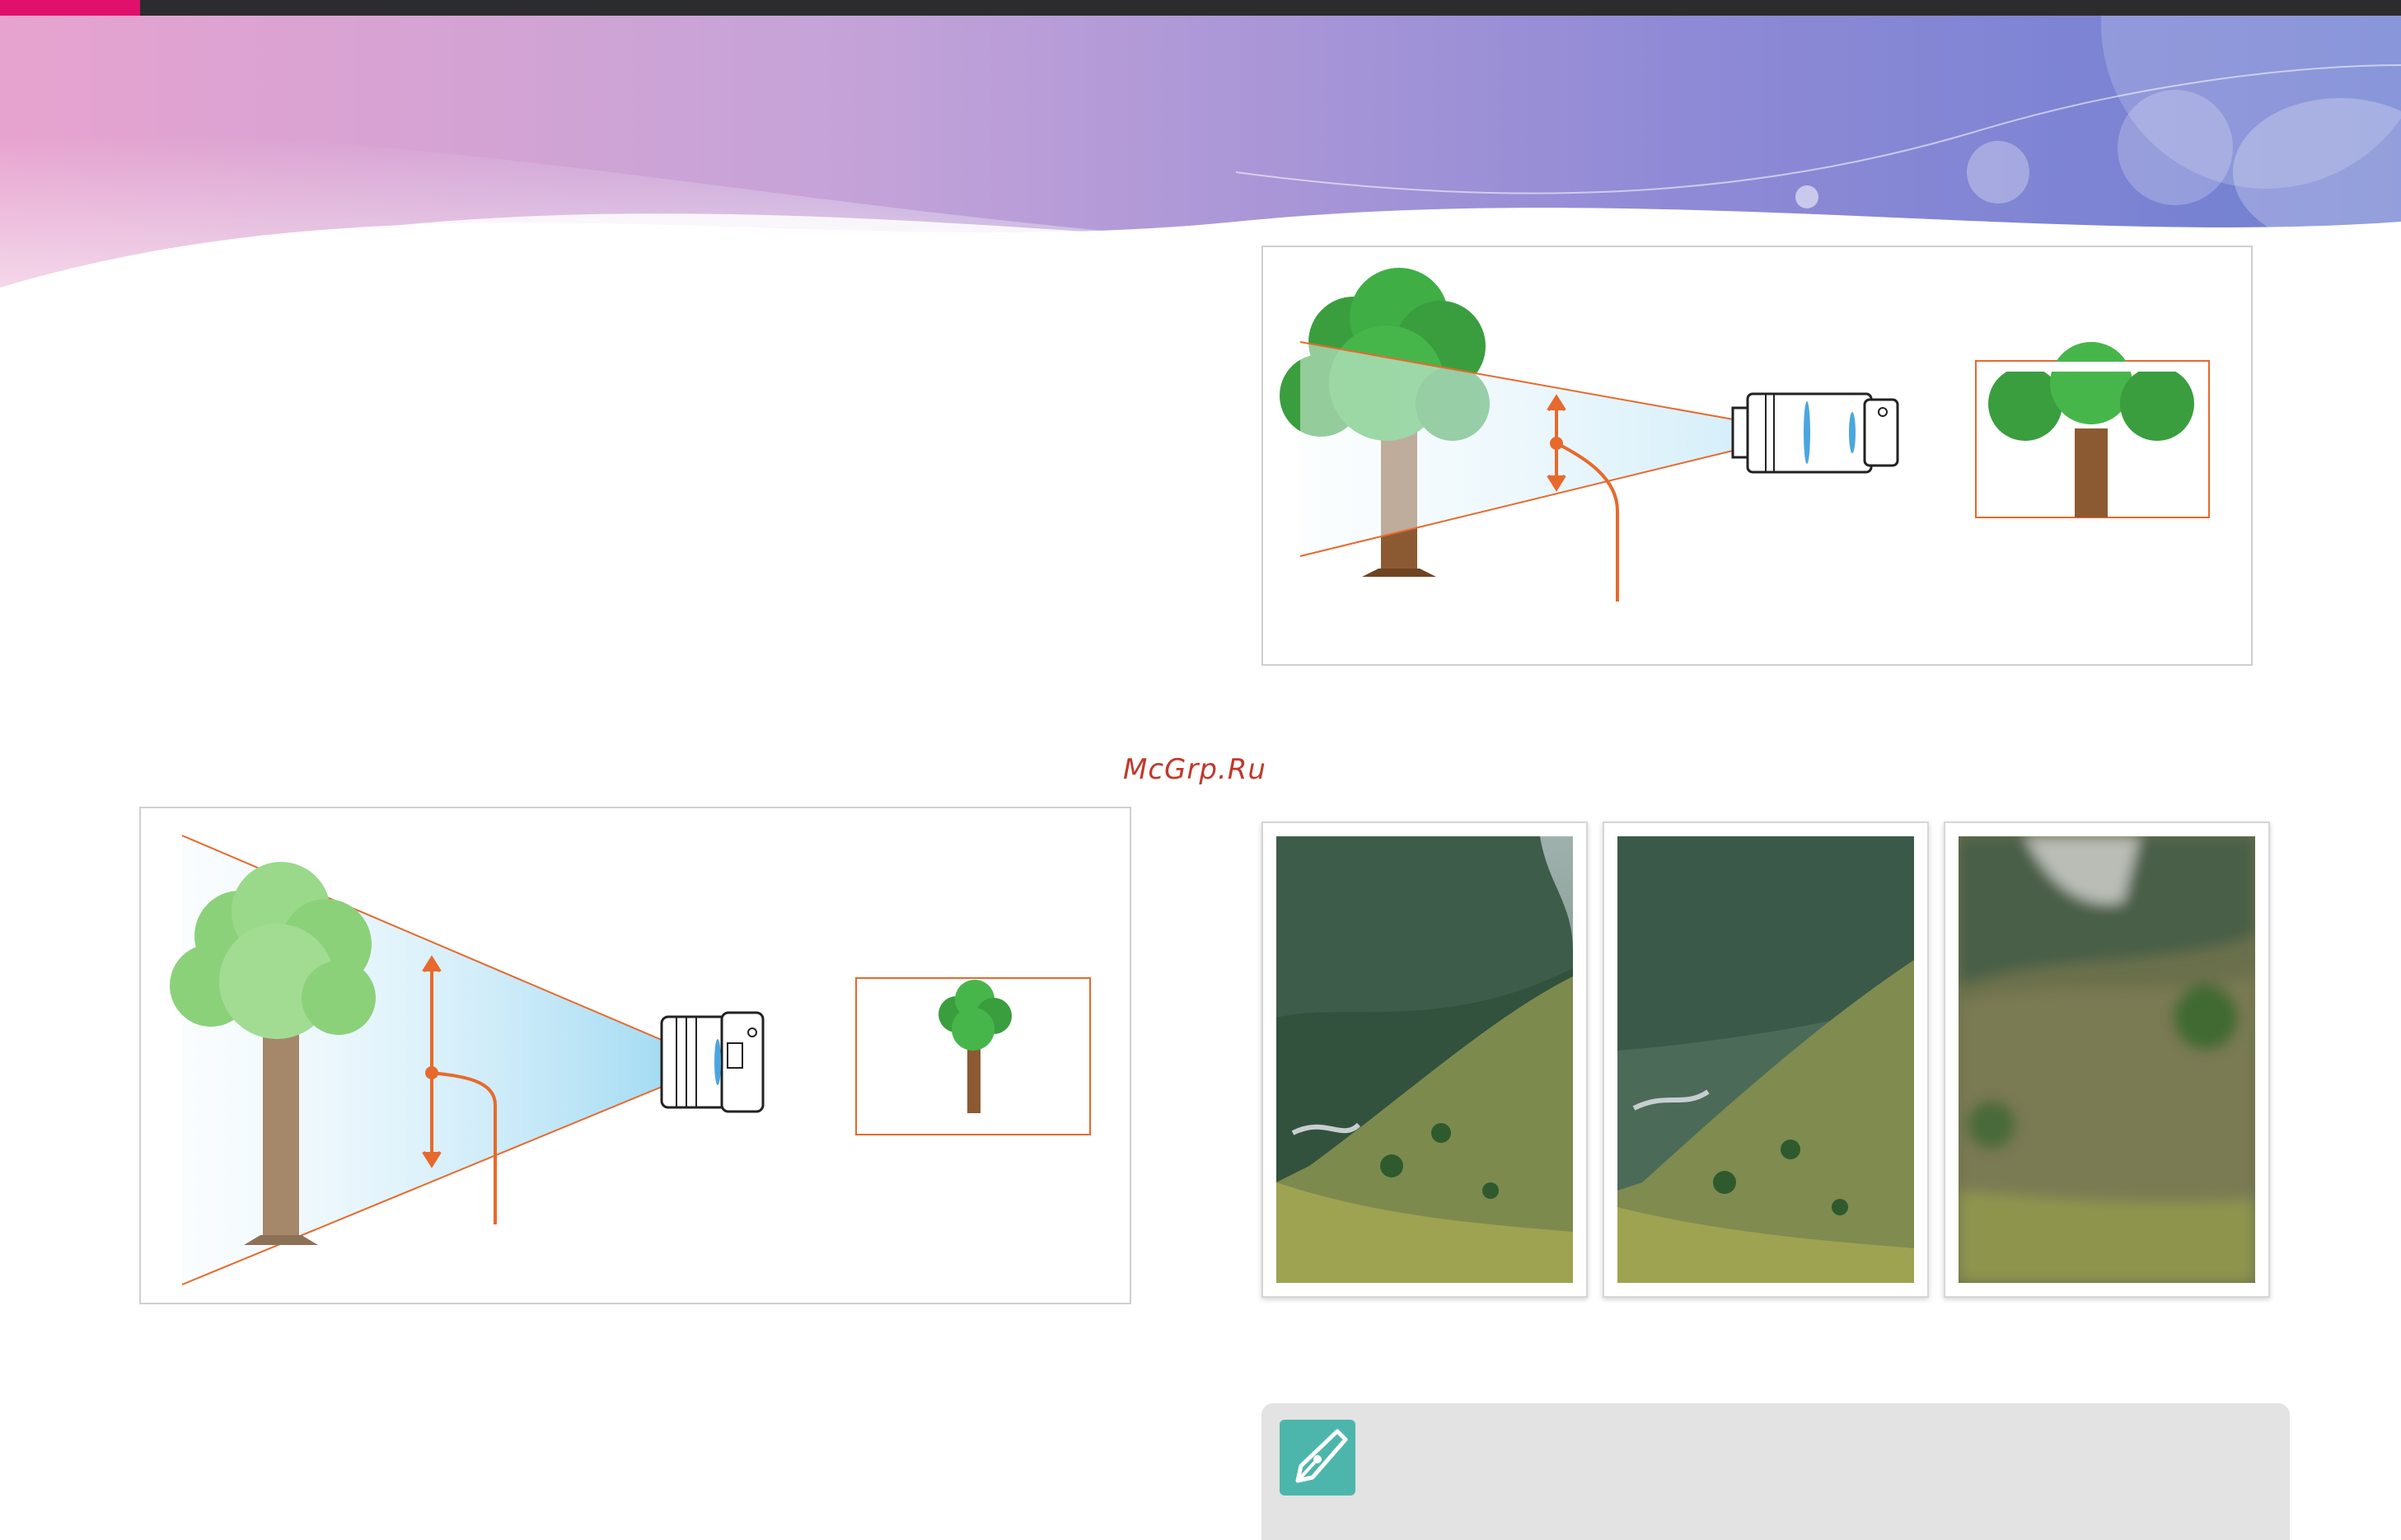 Image resolution: width=2401 pixels, height=1540 pixels. I want to click on pen-nib-icon, so click(1317, 1458).